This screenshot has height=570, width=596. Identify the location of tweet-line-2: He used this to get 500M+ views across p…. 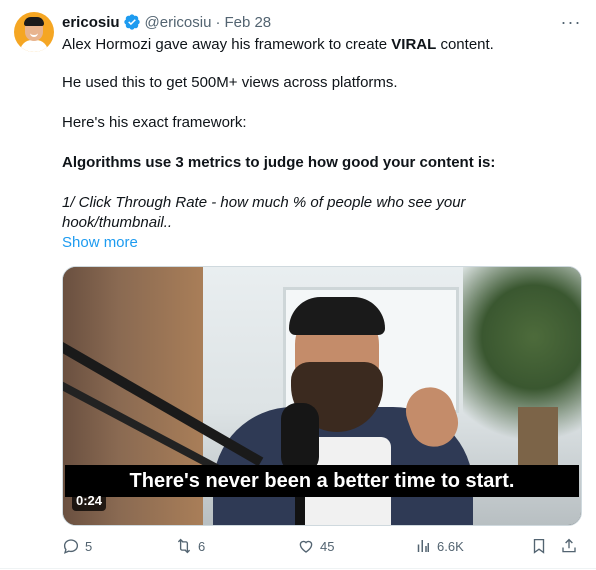
(230, 82).